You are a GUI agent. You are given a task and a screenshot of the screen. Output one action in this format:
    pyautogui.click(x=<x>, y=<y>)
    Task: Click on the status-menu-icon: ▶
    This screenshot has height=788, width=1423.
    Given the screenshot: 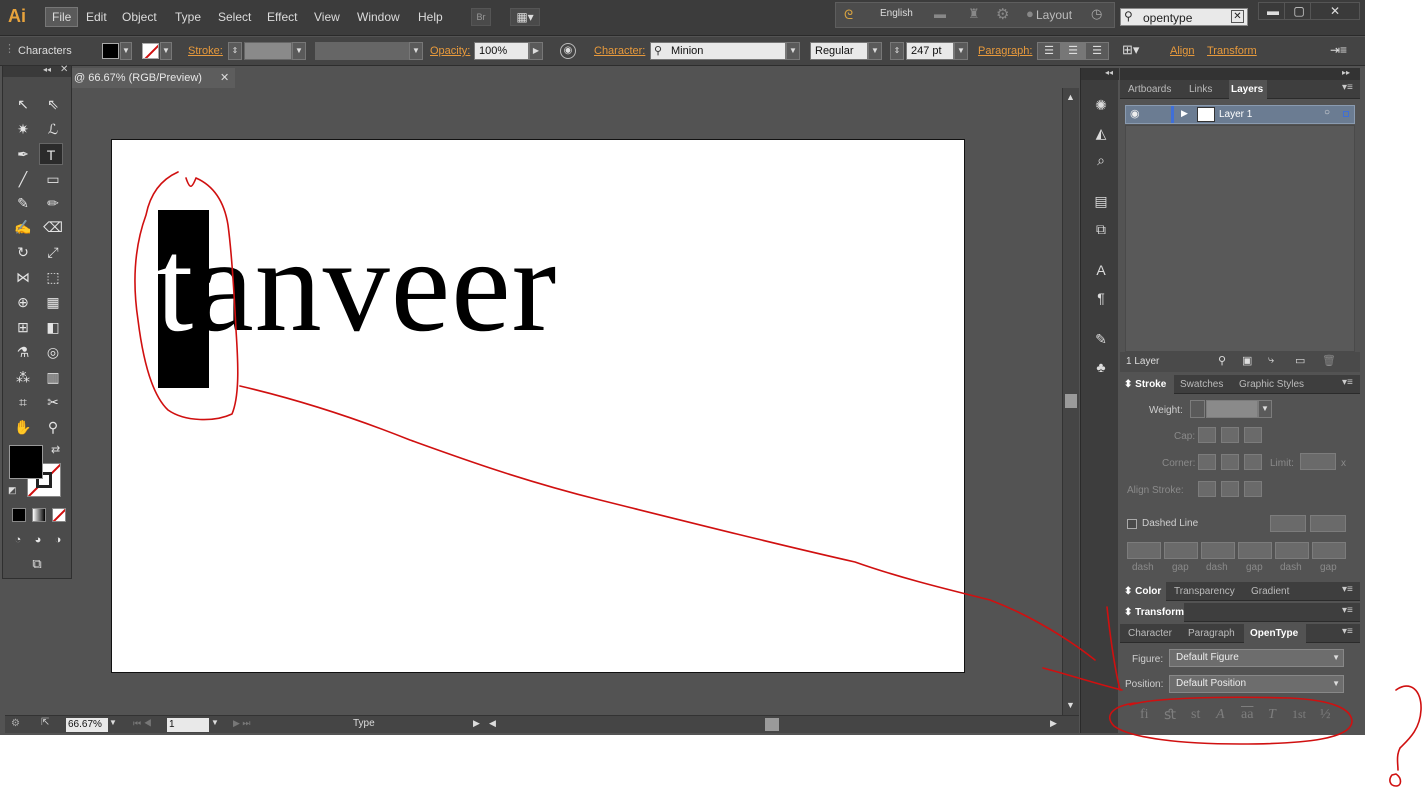 What is the action you would take?
    pyautogui.click(x=476, y=723)
    